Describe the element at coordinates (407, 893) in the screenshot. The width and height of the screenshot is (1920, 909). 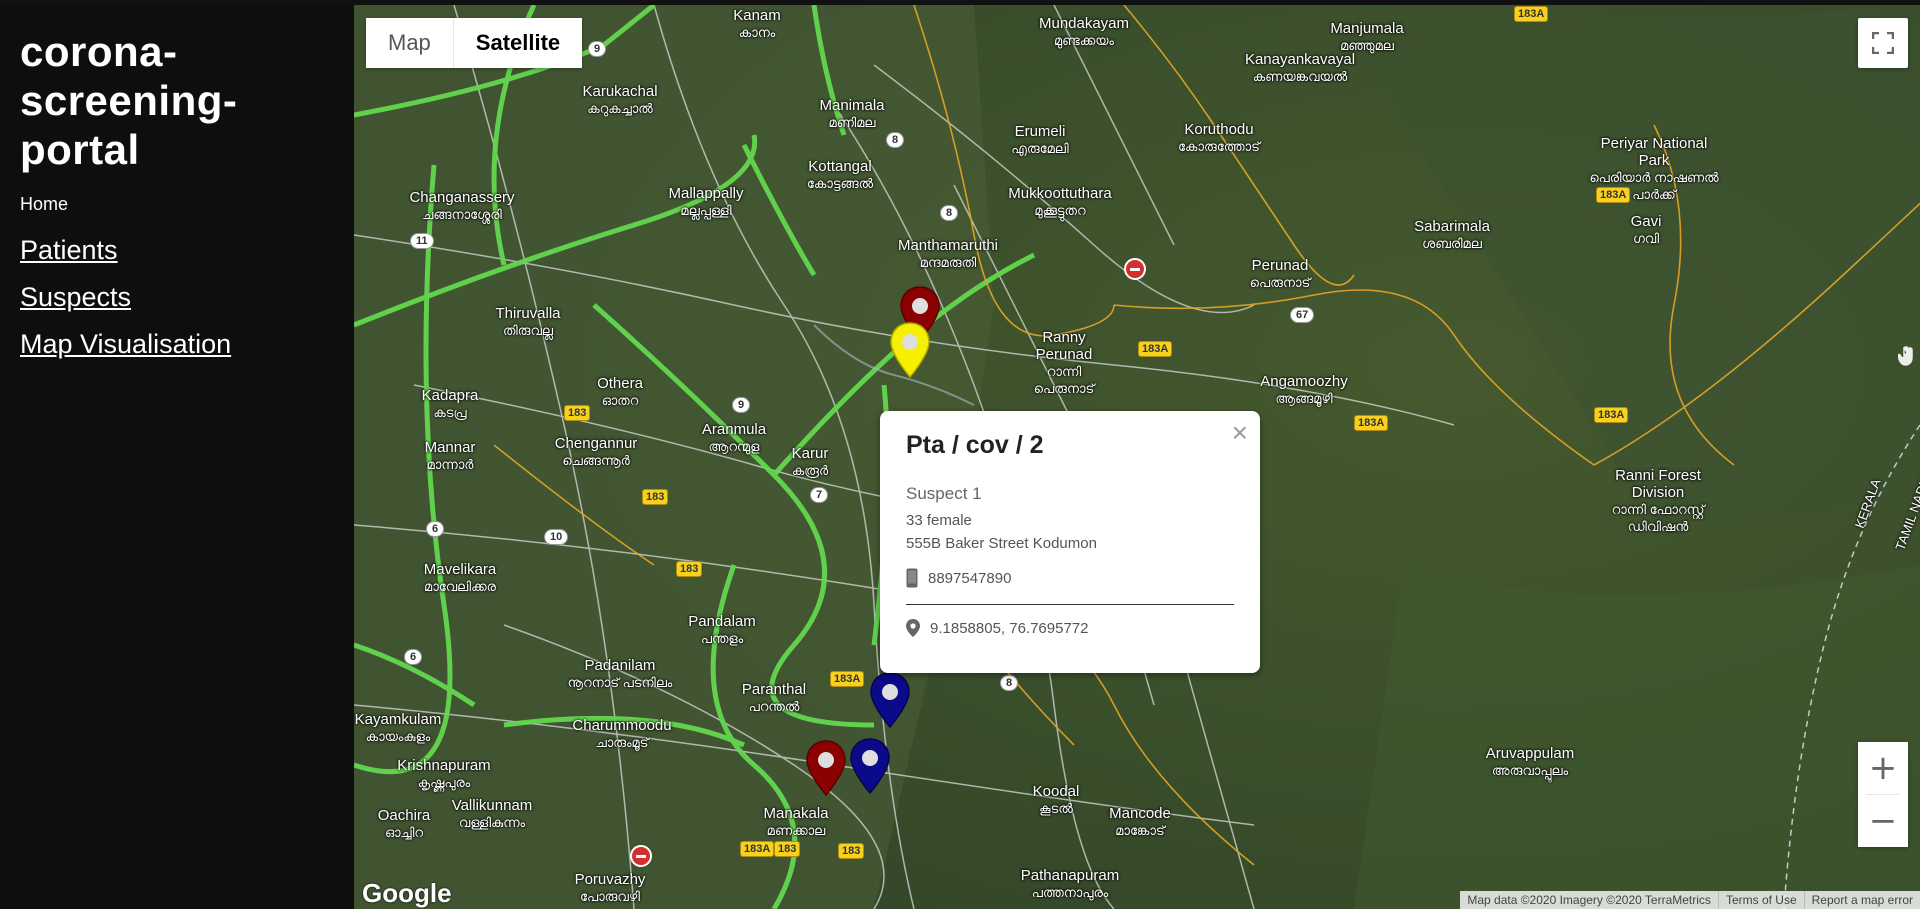
I see `google-logo: Google` at that location.